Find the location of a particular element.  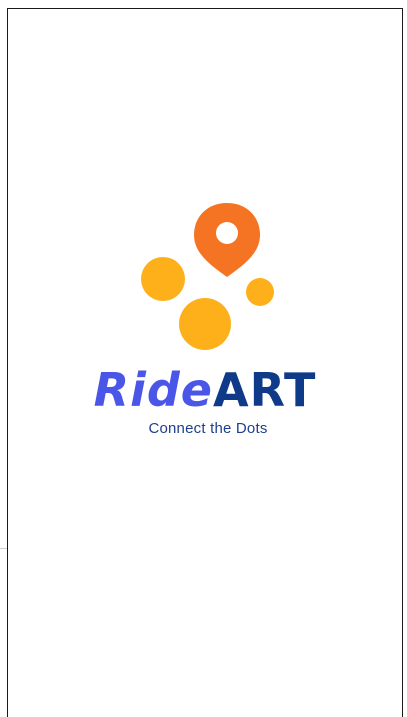

edge-marker is located at coordinates (3, 548).